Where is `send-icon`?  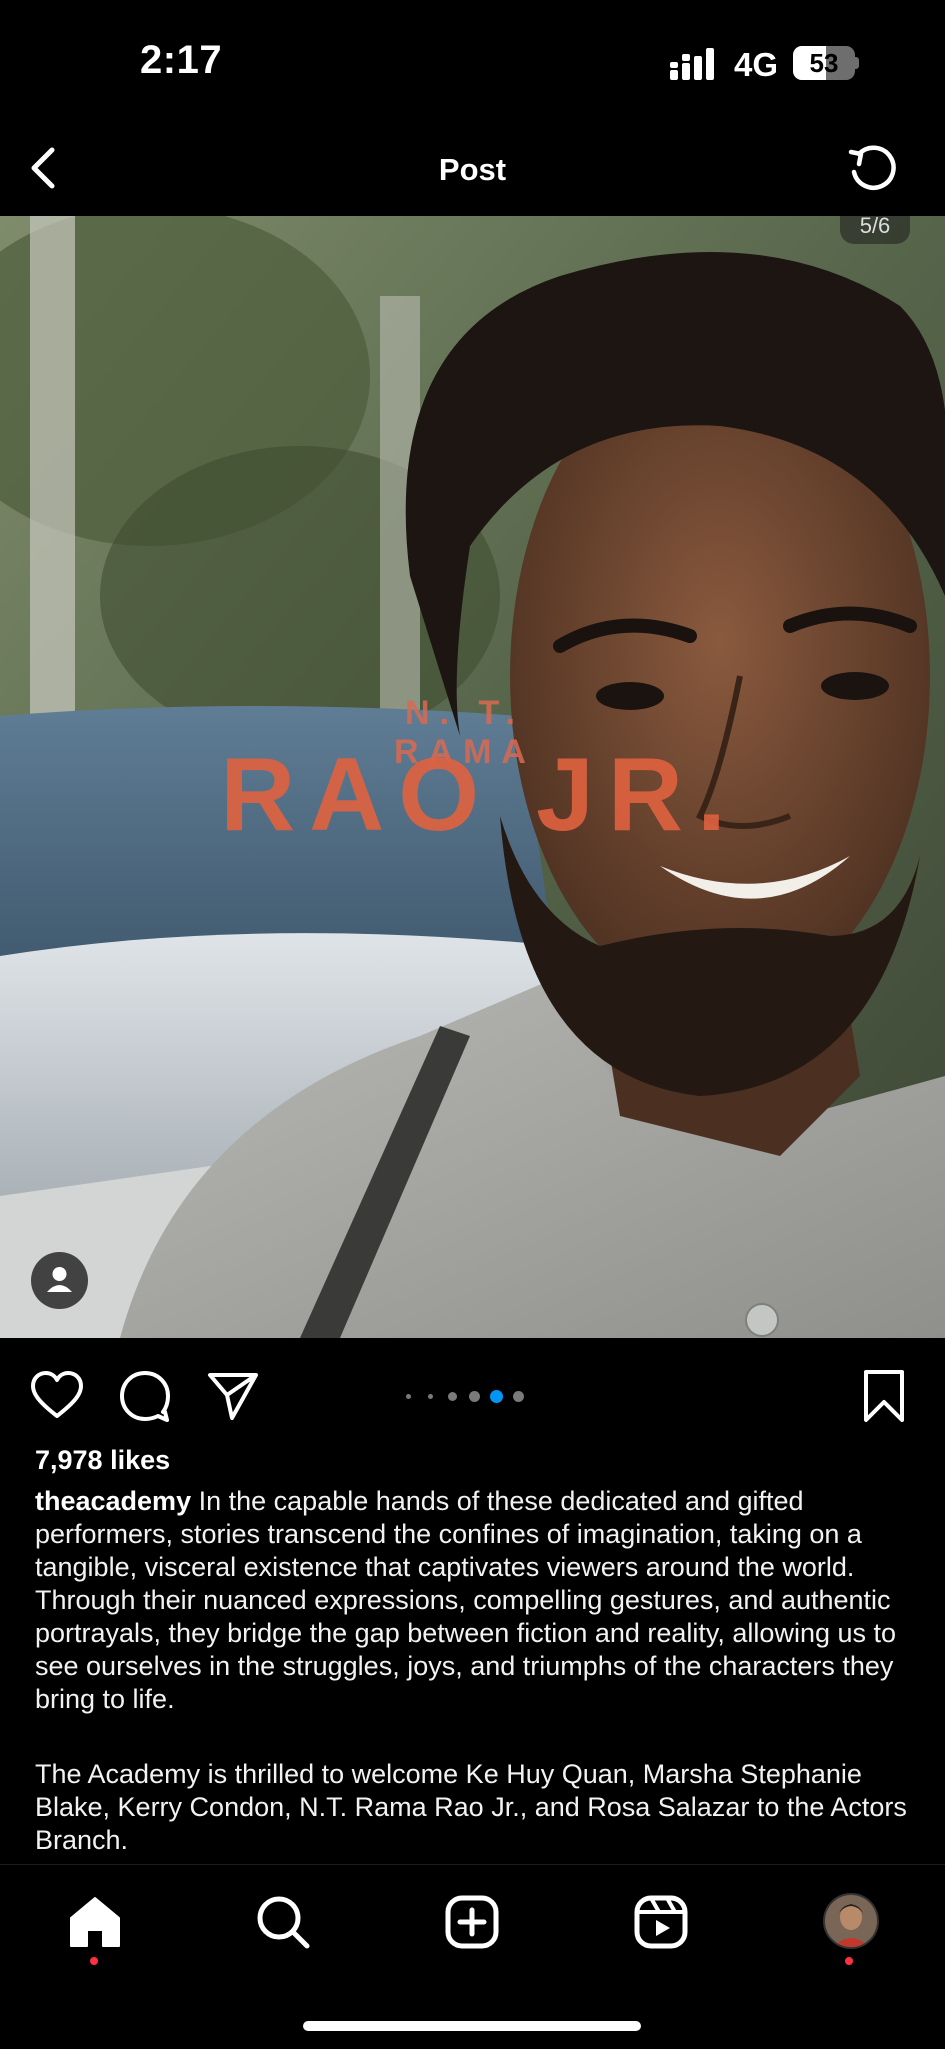 send-icon is located at coordinates (233, 1396).